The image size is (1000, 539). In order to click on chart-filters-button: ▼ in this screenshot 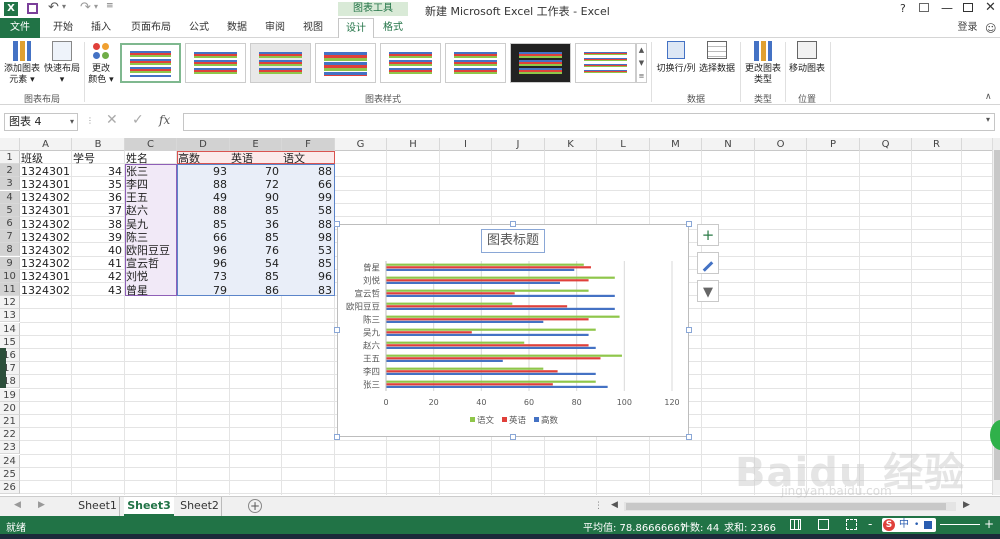, I will do `click(708, 291)`.